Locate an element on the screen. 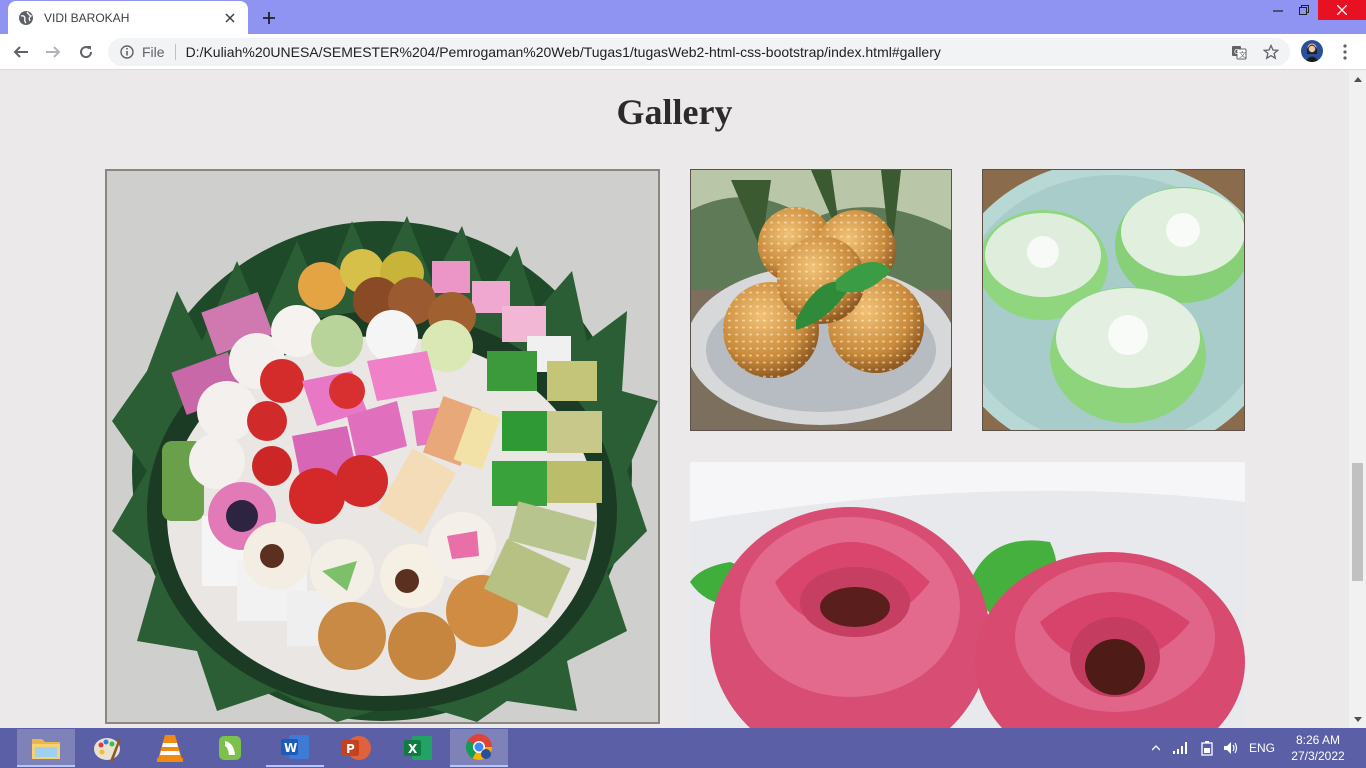 The height and width of the screenshot is (768, 1366). forward-arrow-icon is located at coordinates (53, 52).